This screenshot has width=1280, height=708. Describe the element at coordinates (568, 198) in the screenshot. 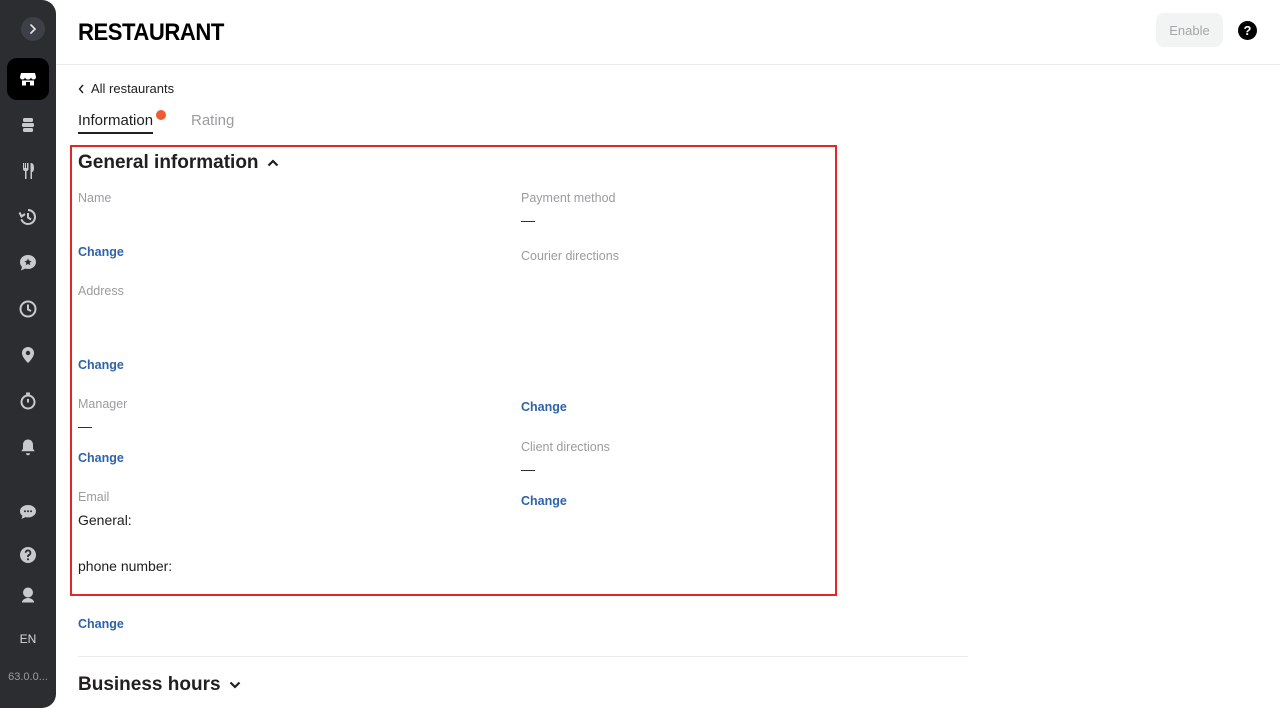

I see `payment-method-label: Payment method` at that location.